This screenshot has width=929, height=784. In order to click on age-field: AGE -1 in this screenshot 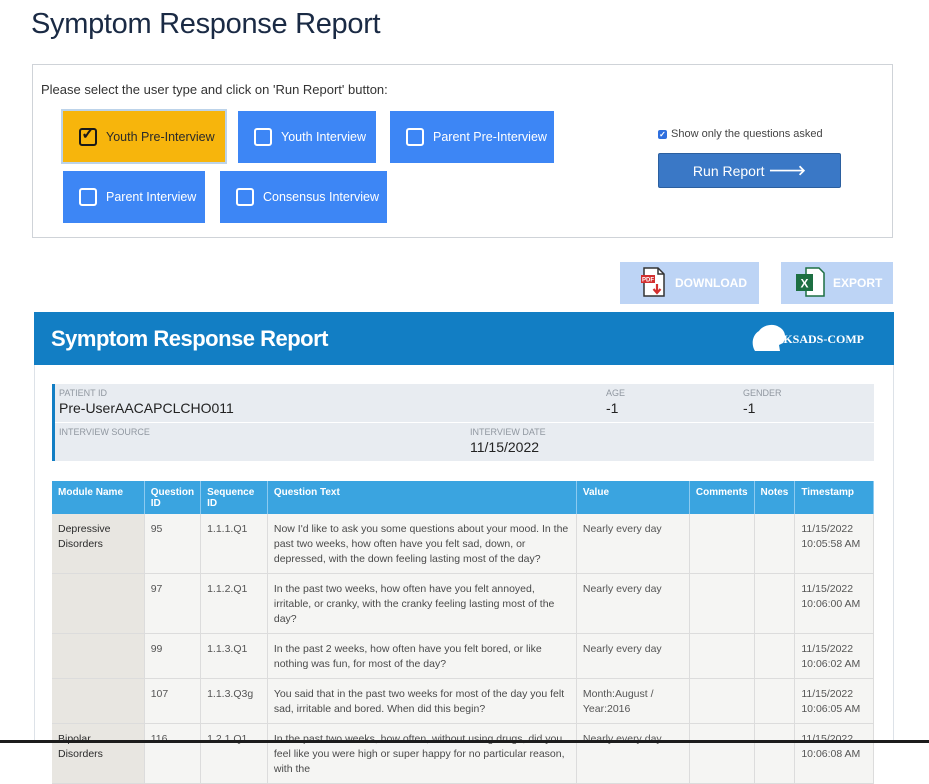, I will do `click(616, 402)`.